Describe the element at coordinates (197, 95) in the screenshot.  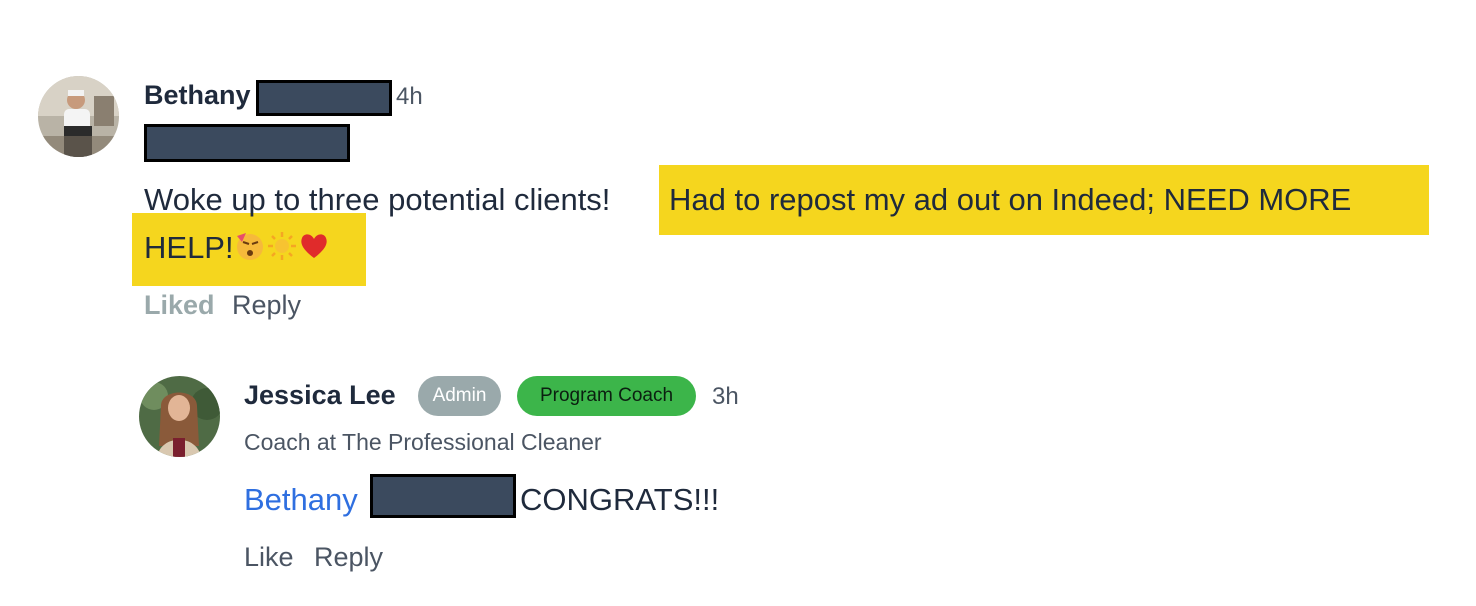
I see `comment-author-name: Bethany` at that location.